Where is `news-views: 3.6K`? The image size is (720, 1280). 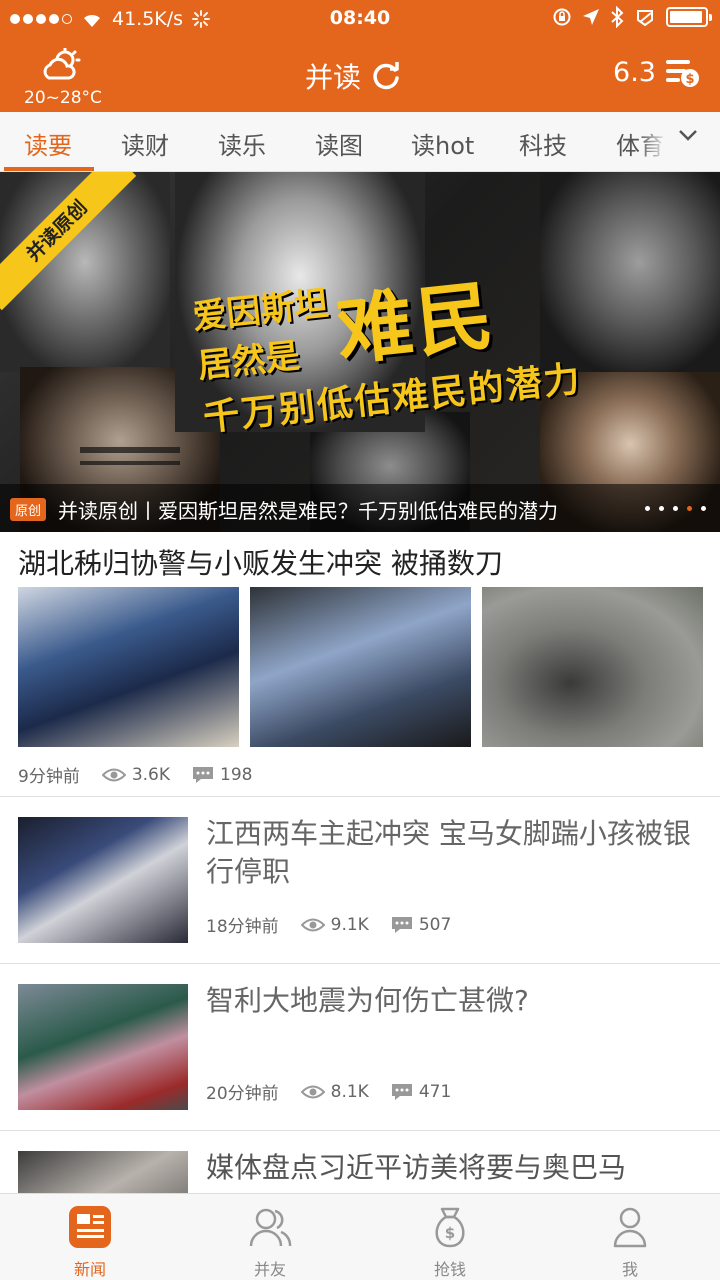
news-views: 3.6K is located at coordinates (151, 774).